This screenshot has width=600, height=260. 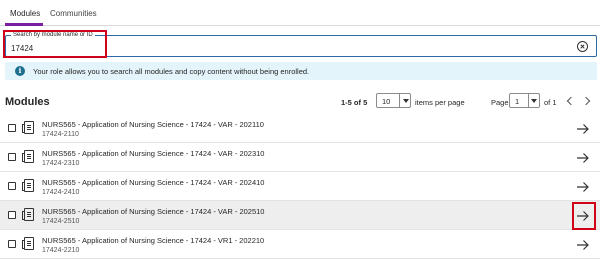 What do you see at coordinates (393, 100) in the screenshot?
I see `items-per-page-select: 10` at bounding box center [393, 100].